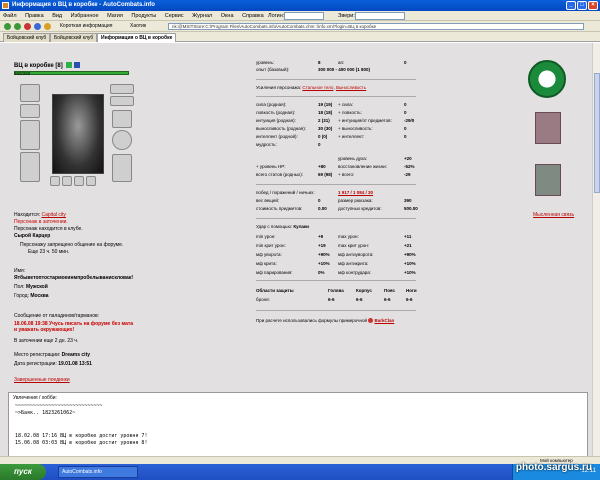  What do you see at coordinates (42, 380) in the screenshot?
I see `finished-fights-link: Завершенные поединки` at bounding box center [42, 380].